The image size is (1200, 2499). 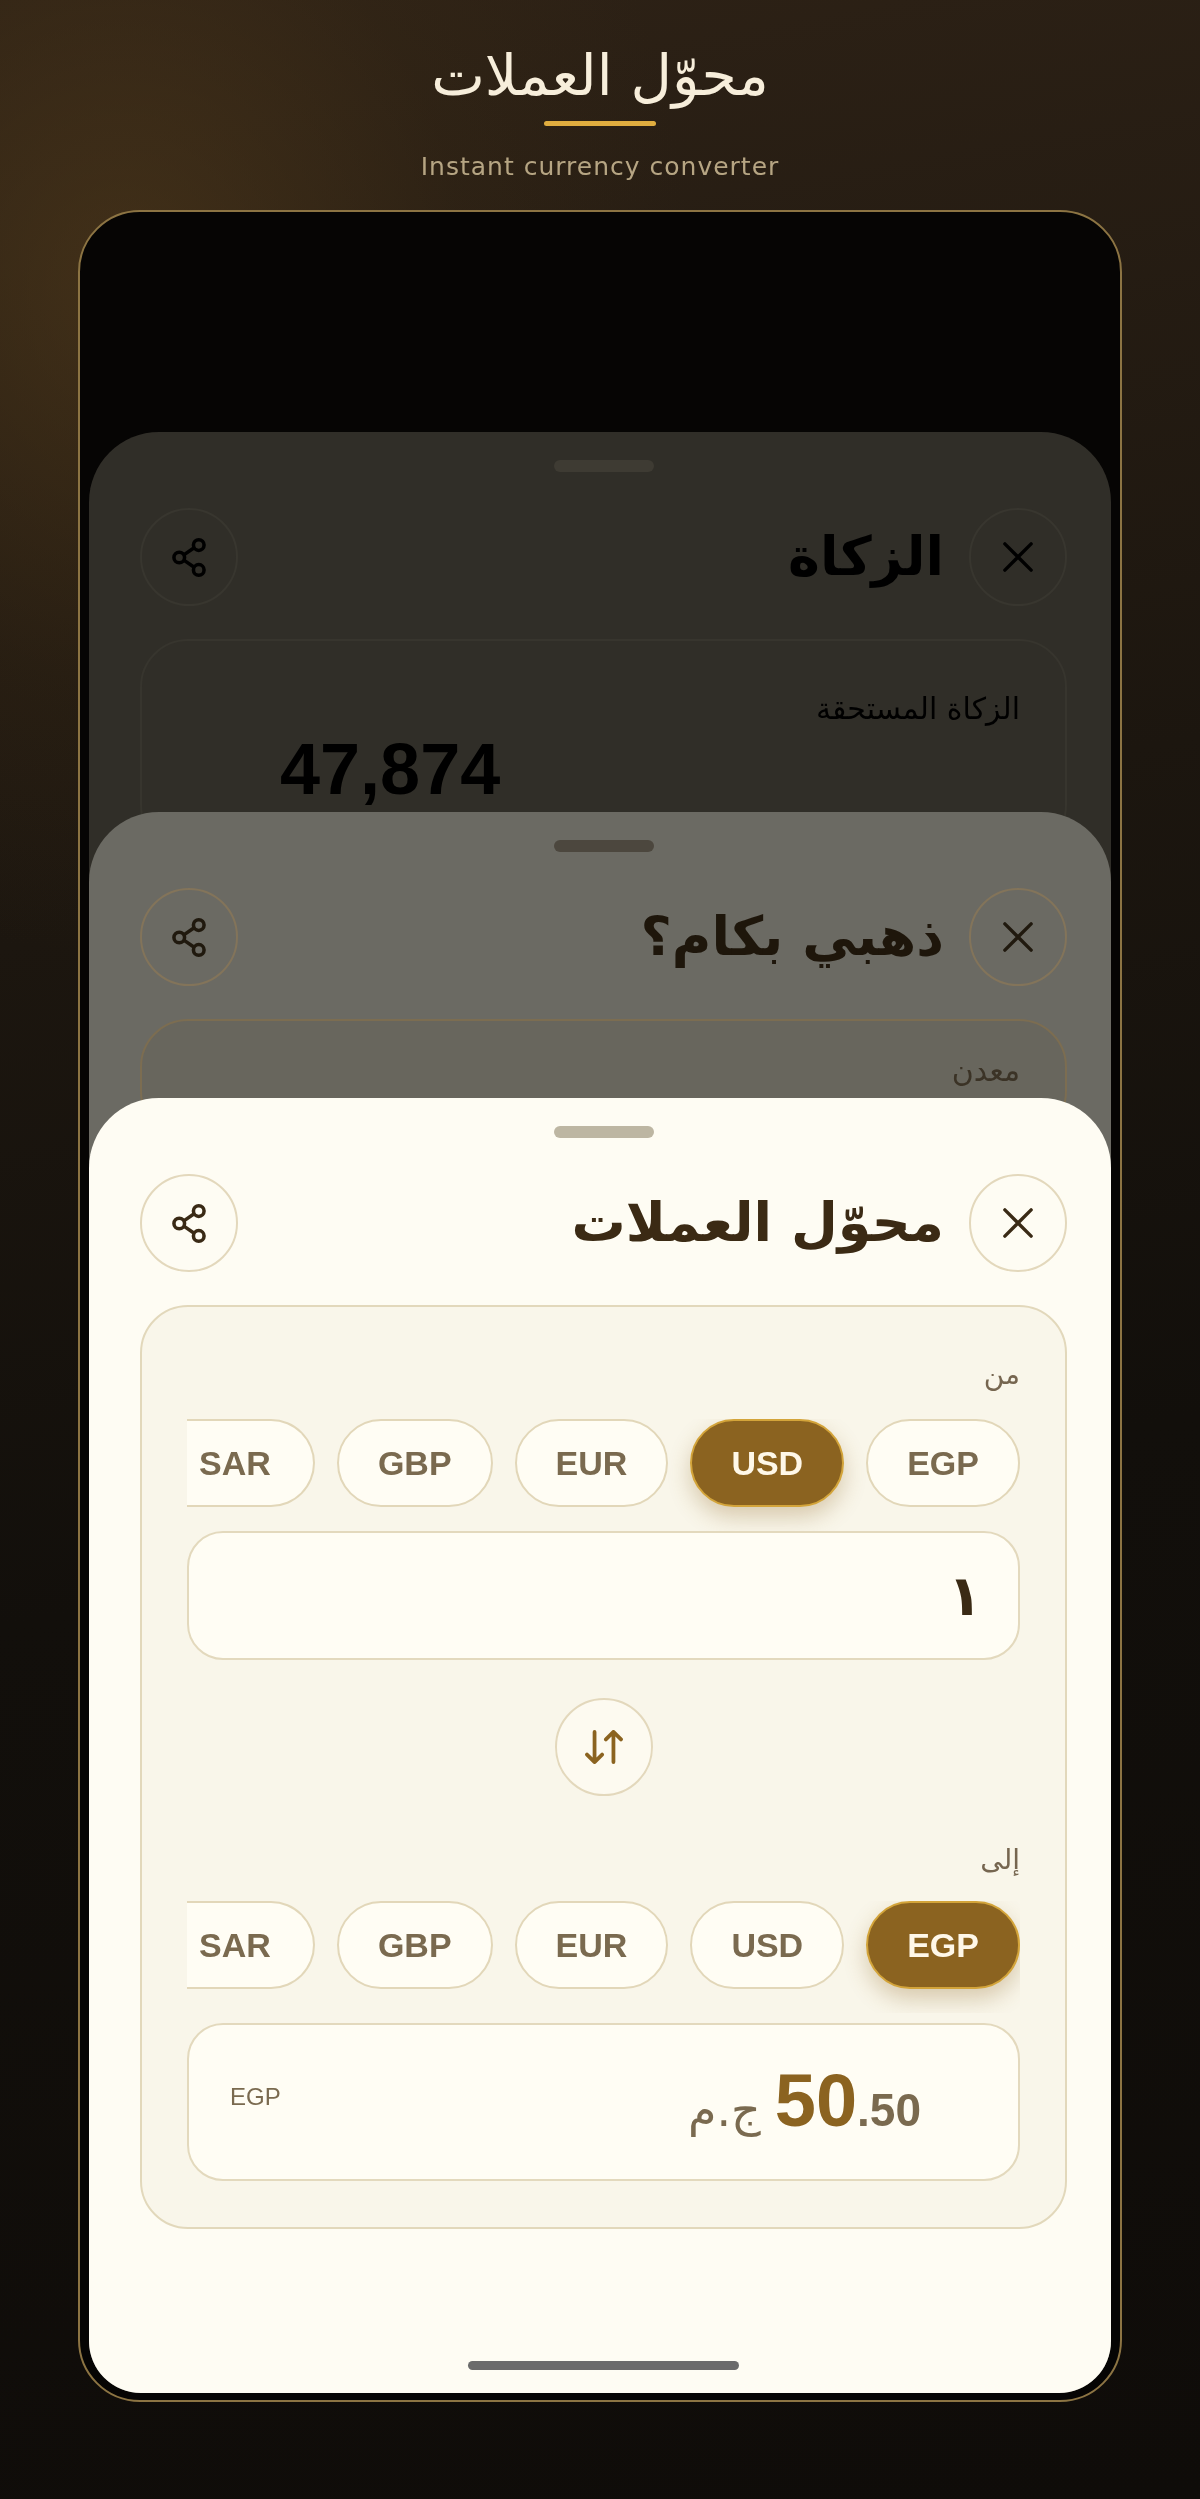 What do you see at coordinates (255, 2097) in the screenshot?
I see `currency-code: EGP` at bounding box center [255, 2097].